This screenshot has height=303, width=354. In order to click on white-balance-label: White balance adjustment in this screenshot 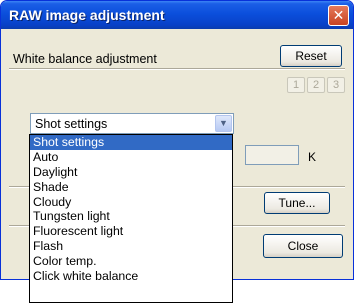, I will do `click(85, 59)`.